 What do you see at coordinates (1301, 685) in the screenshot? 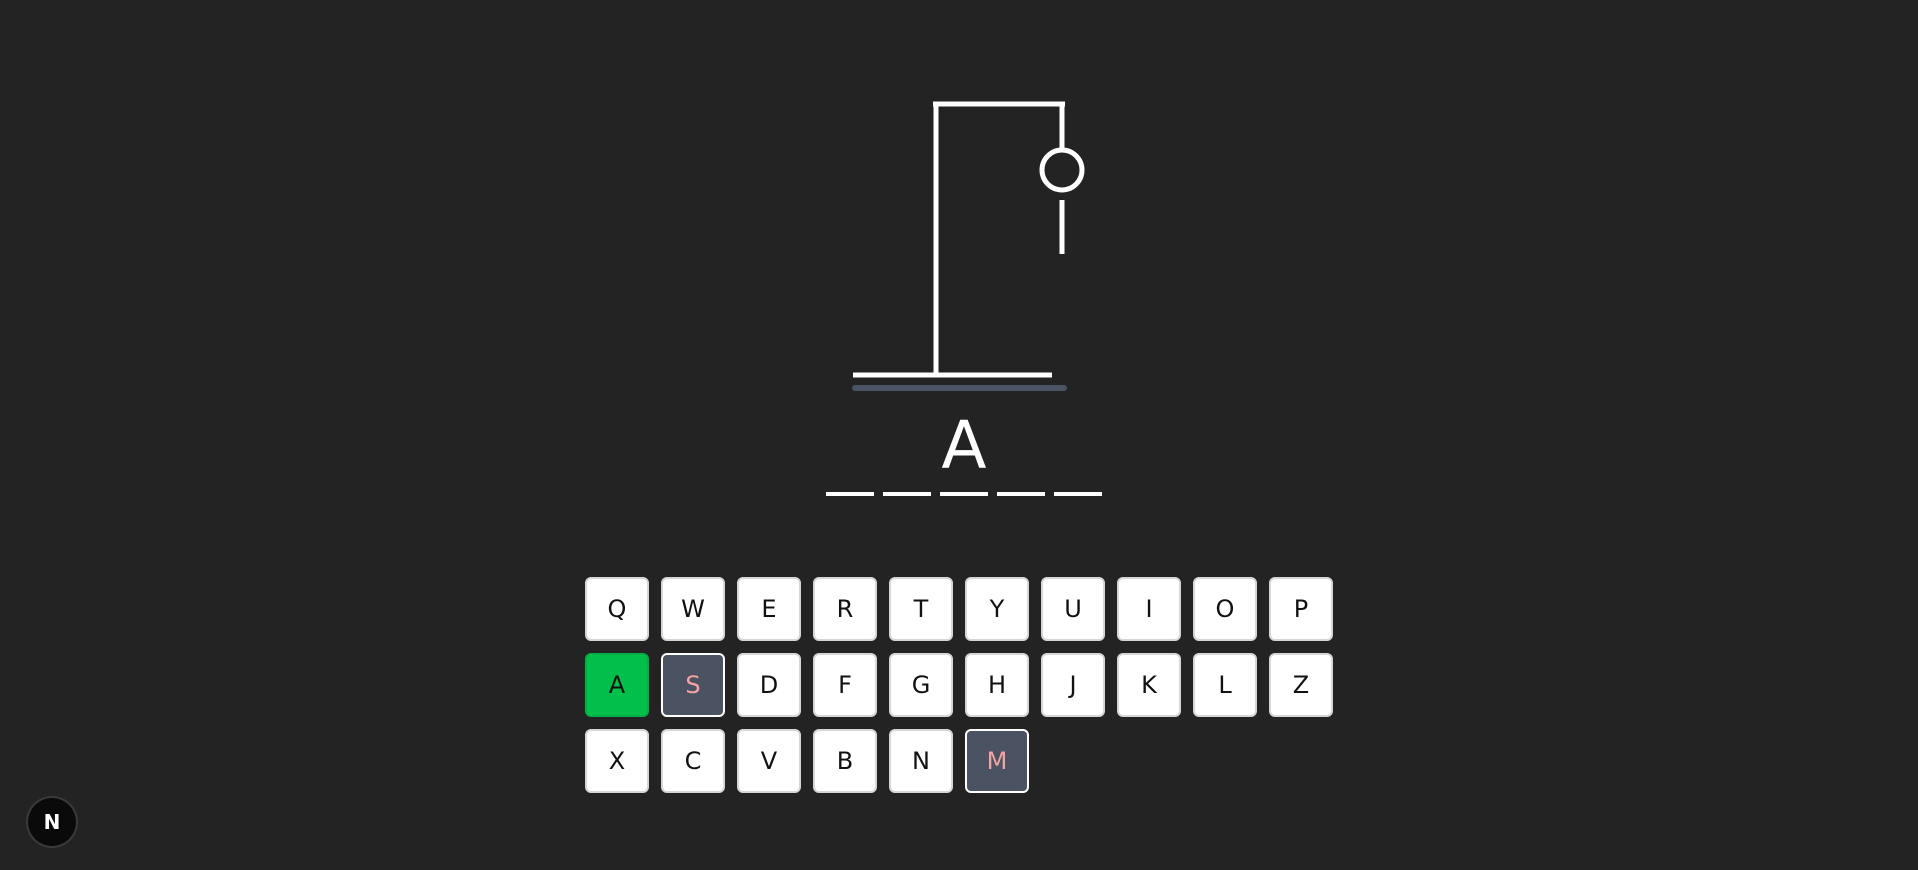
I see `key-z: Z` at bounding box center [1301, 685].